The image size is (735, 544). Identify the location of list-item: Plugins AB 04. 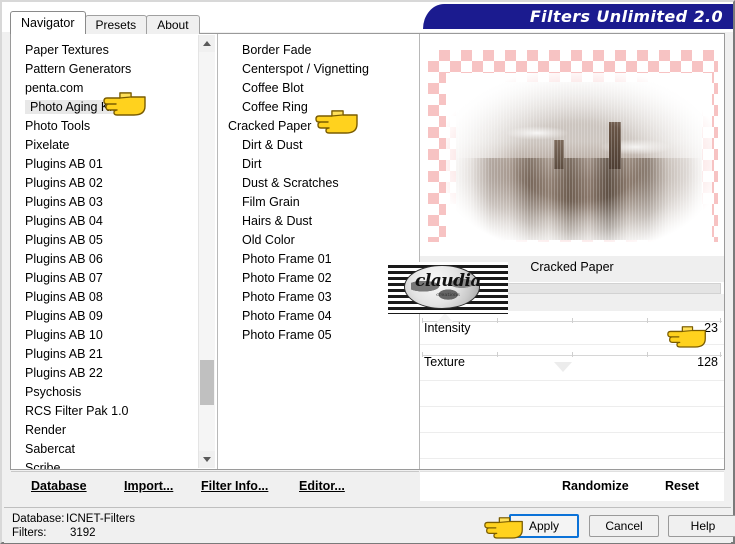
(114, 221).